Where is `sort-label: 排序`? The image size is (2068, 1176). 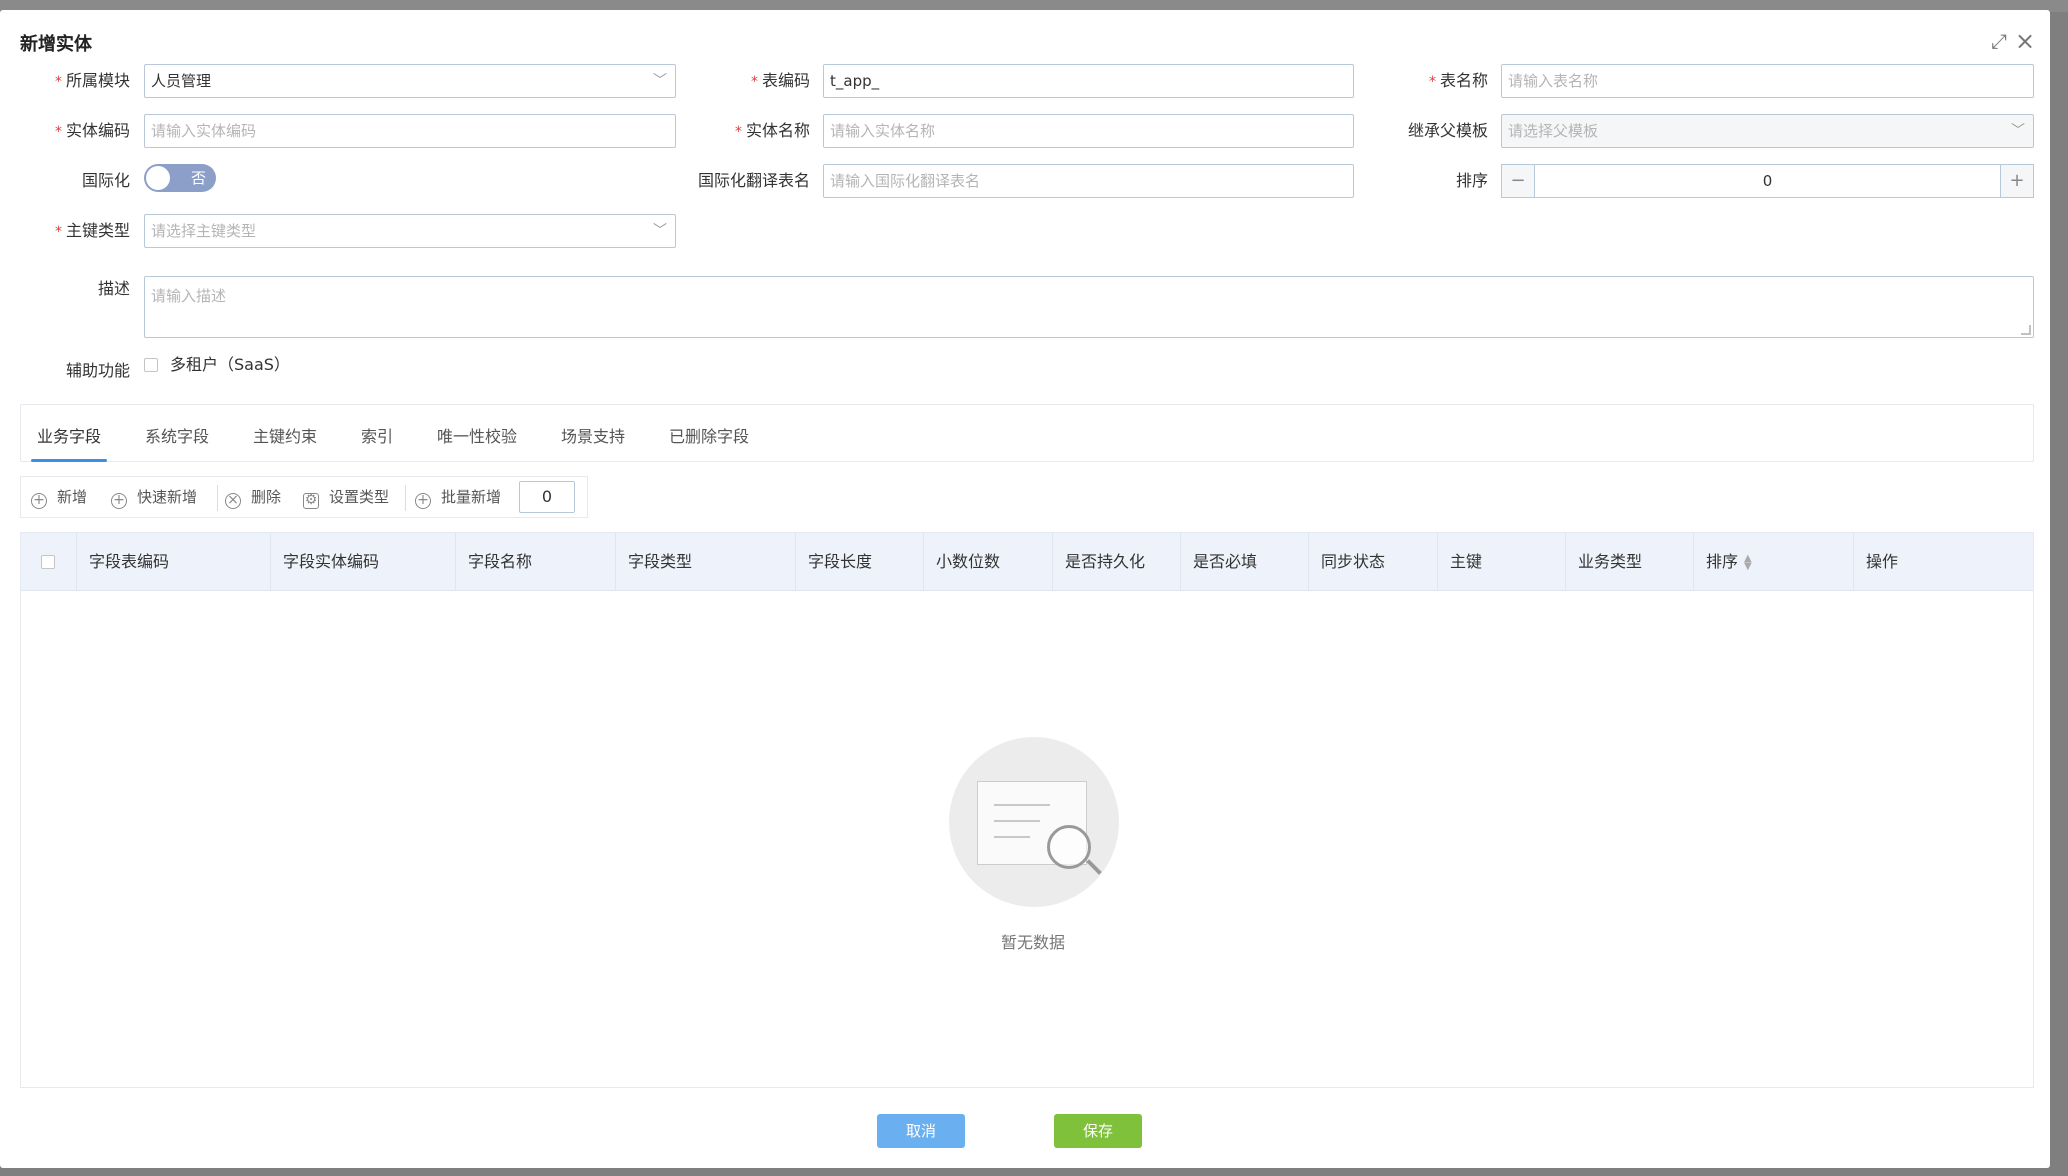
sort-label: 排序 is located at coordinates (1471, 180).